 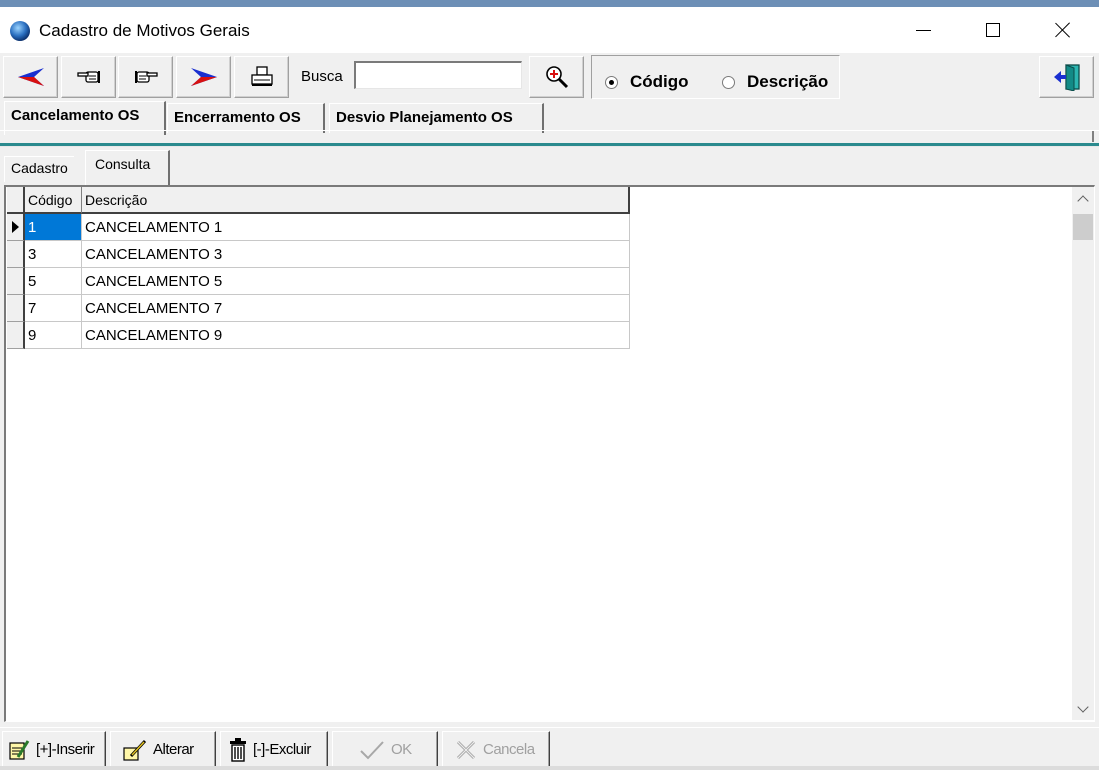 I want to click on print-button, so click(x=261, y=77).